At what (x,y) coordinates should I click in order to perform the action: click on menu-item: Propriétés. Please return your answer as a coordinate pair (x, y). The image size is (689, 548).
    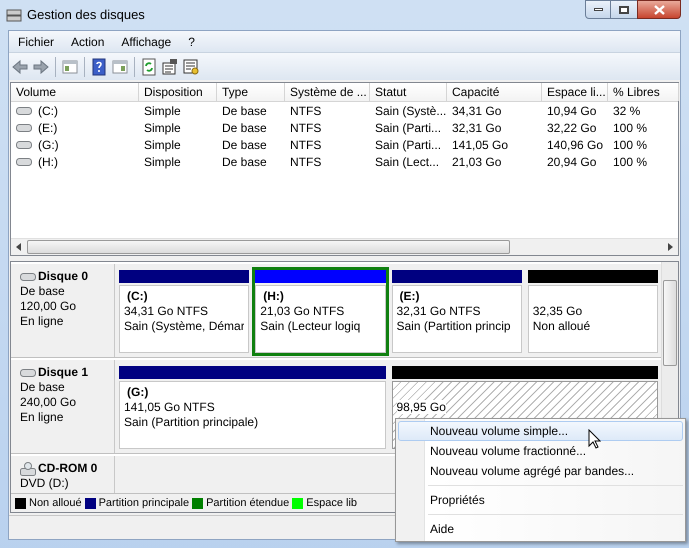
    Looking at the image, I should click on (540, 500).